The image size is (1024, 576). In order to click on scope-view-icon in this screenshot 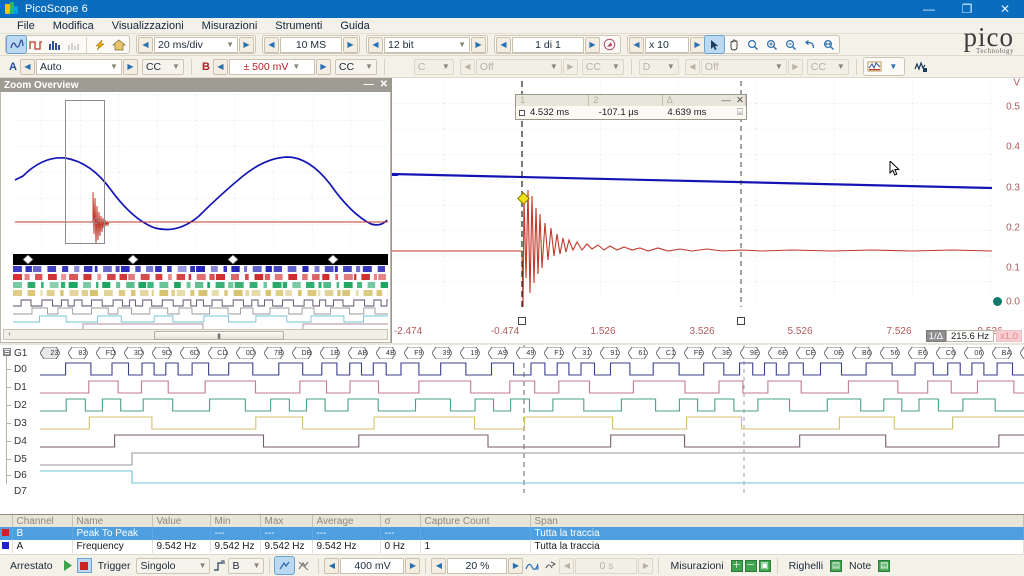, I will do `click(16, 44)`.